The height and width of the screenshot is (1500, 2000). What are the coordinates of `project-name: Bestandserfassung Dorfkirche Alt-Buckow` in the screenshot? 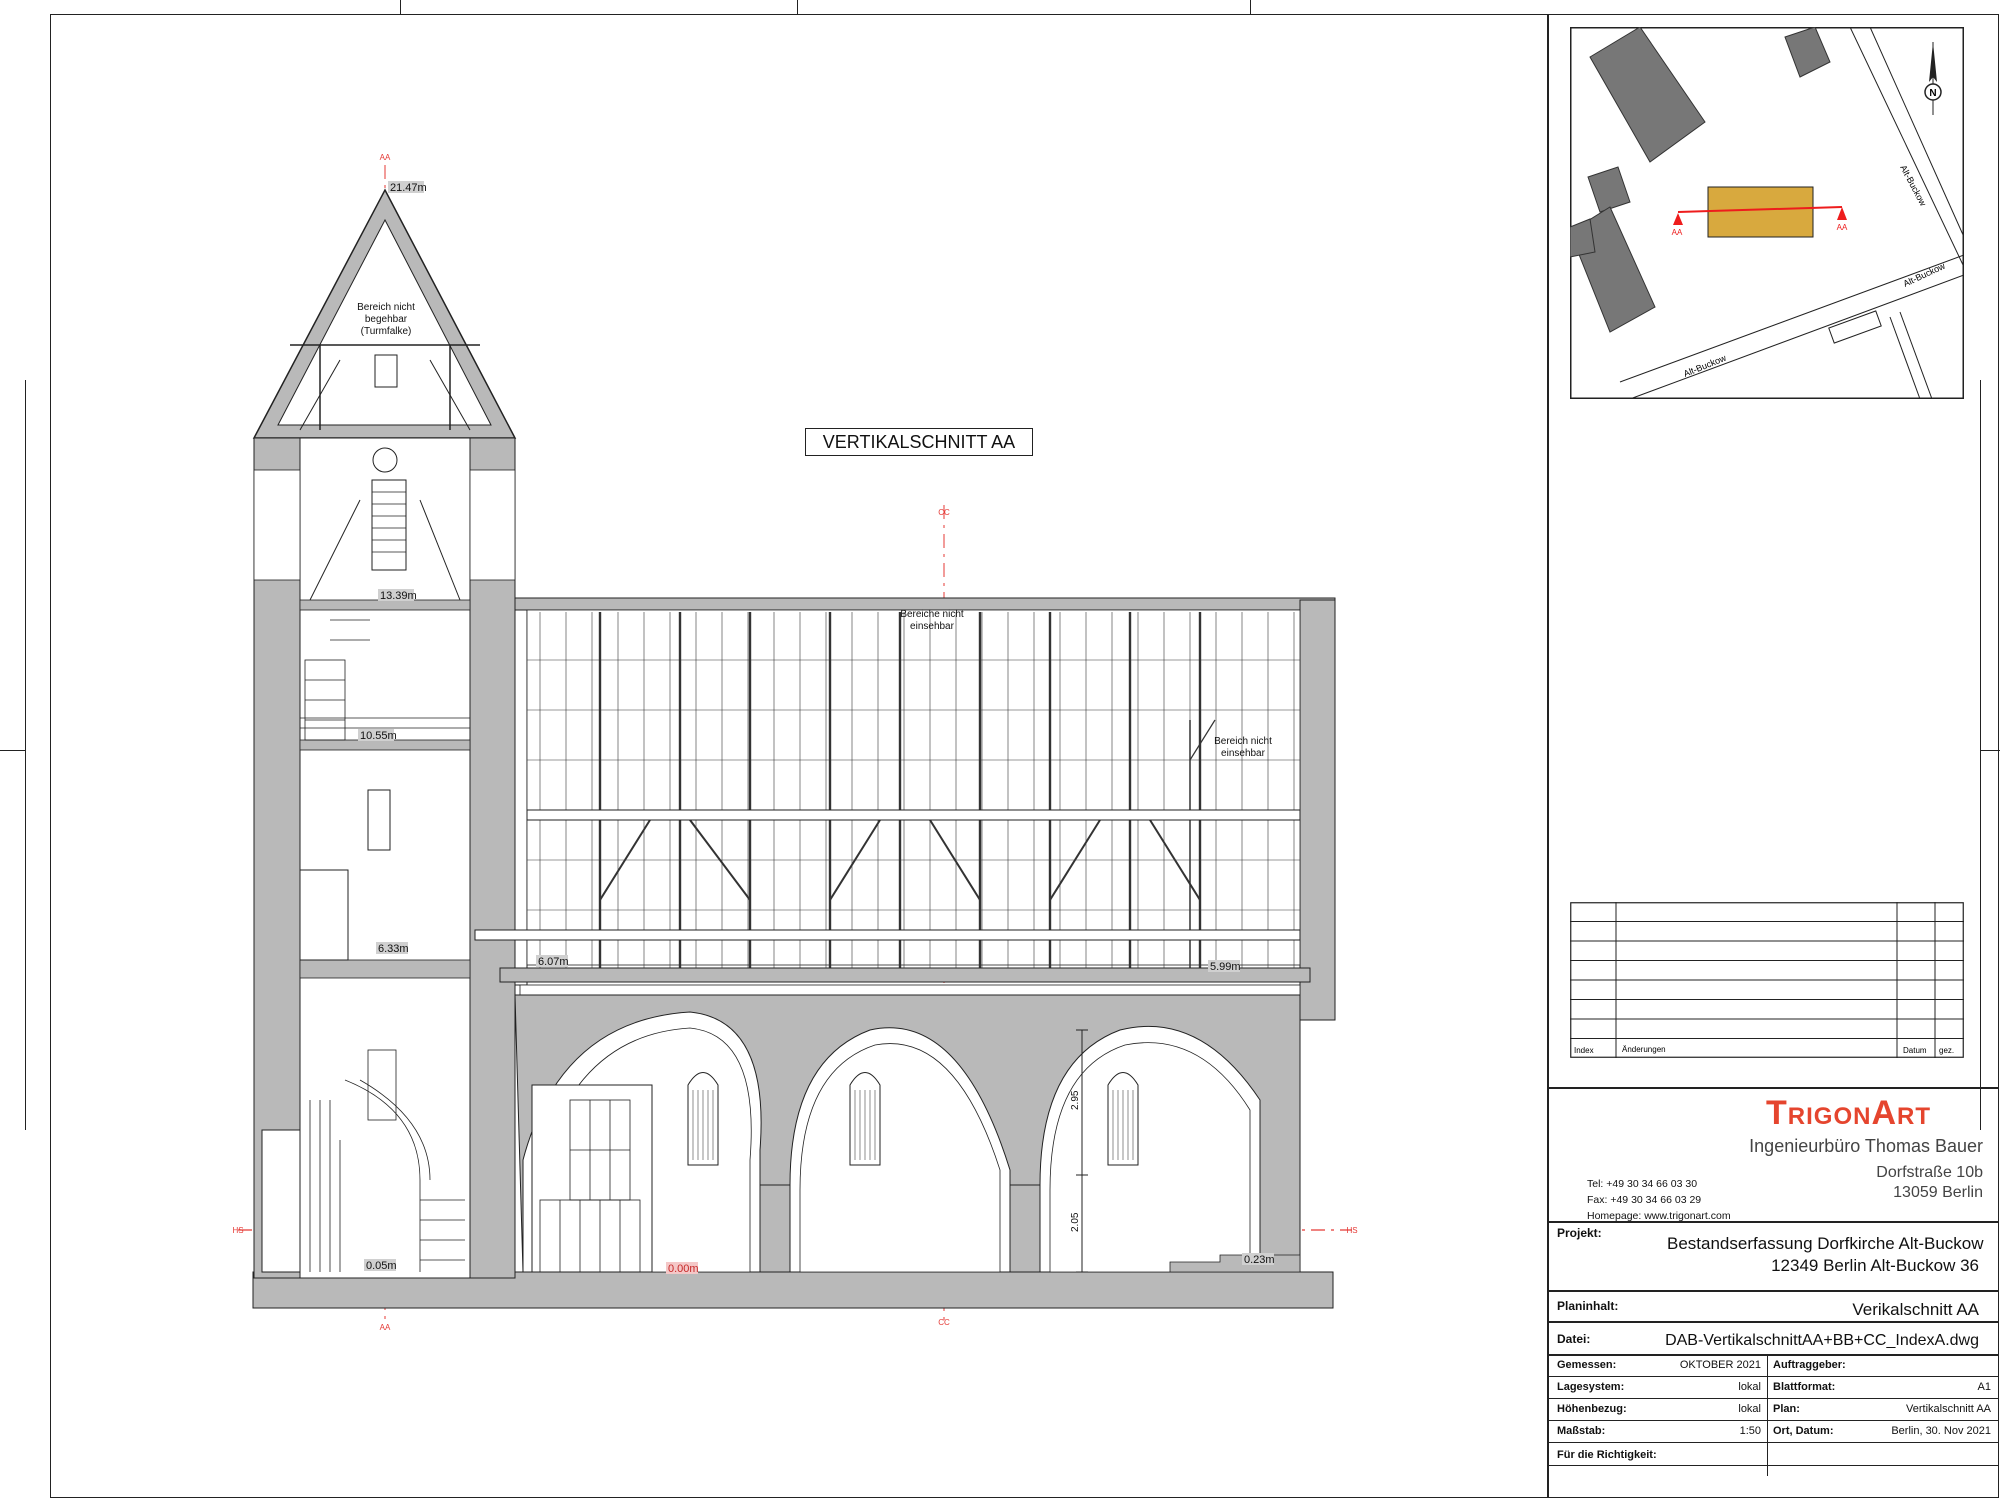 It's located at (1825, 1243).